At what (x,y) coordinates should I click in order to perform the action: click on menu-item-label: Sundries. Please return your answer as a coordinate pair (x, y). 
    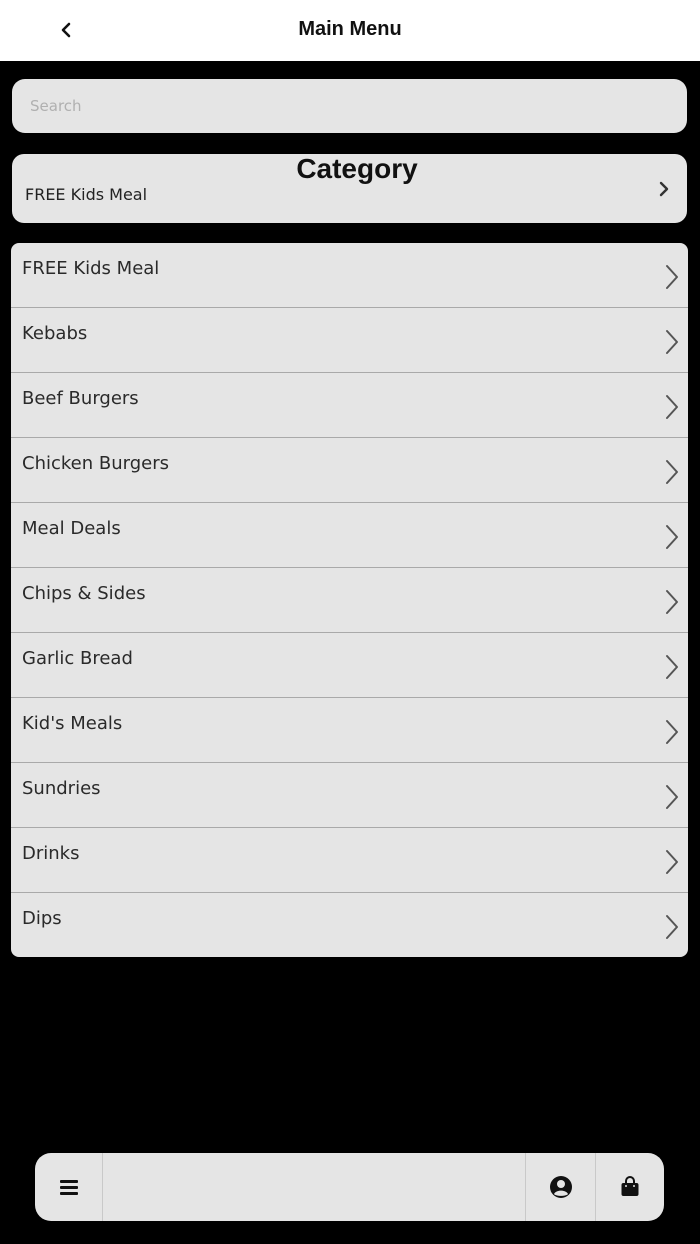
    Looking at the image, I should click on (61, 788).